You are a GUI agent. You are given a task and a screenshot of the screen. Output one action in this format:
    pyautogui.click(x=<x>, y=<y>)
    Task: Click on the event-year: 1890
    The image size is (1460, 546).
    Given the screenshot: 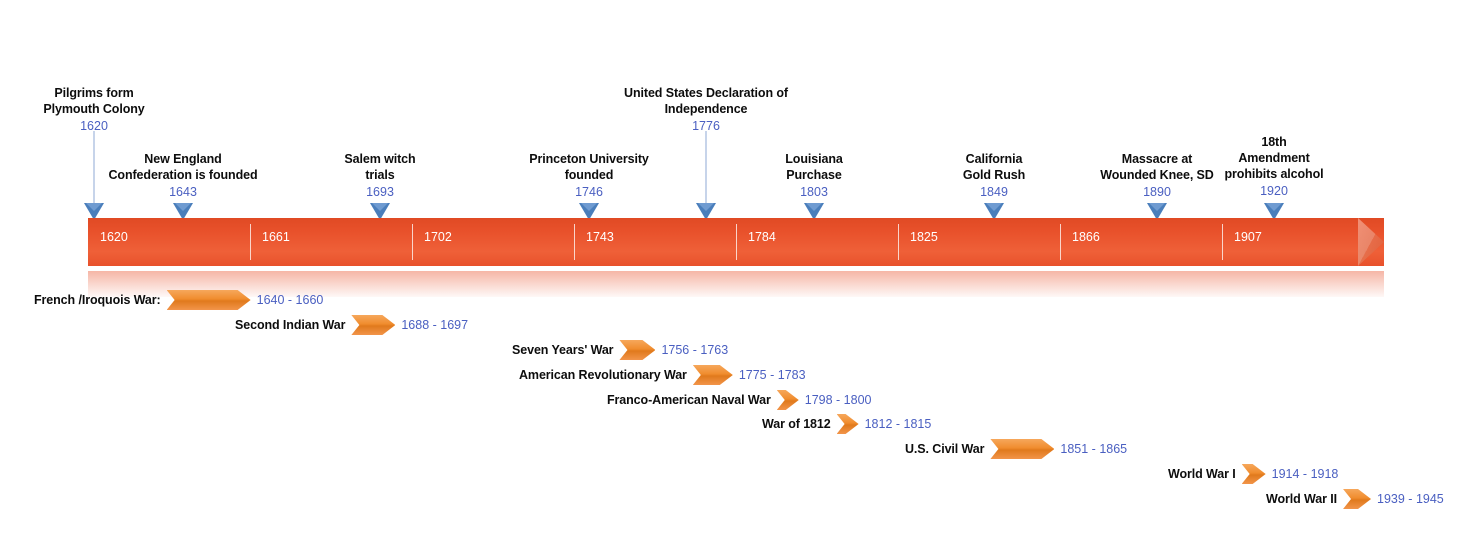 What is the action you would take?
    pyautogui.click(x=1157, y=192)
    